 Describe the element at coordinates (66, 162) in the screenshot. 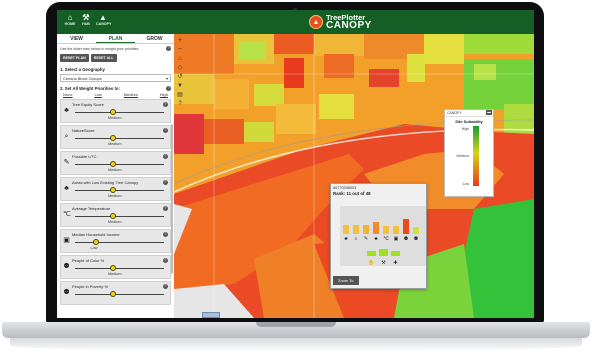

I see `pencil-tree-icon: ✎` at that location.